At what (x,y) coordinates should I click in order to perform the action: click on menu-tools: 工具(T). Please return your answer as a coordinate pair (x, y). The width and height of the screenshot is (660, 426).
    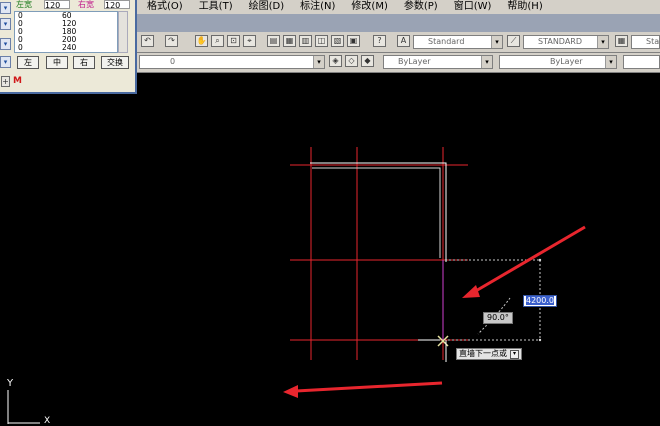
    Looking at the image, I should click on (214, 7).